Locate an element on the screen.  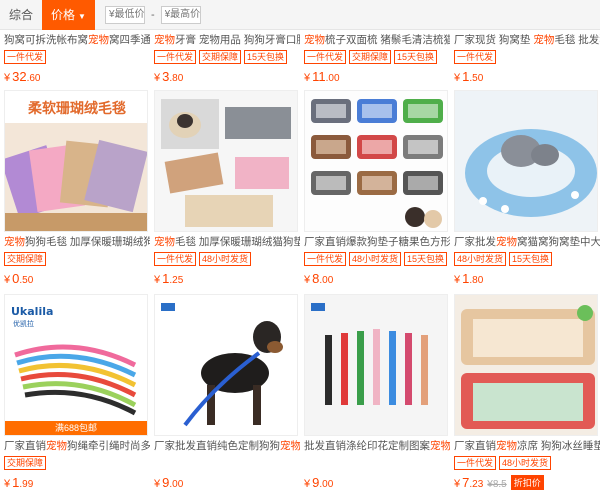
product-price: ¥1.99 is located at coordinates (19, 482).